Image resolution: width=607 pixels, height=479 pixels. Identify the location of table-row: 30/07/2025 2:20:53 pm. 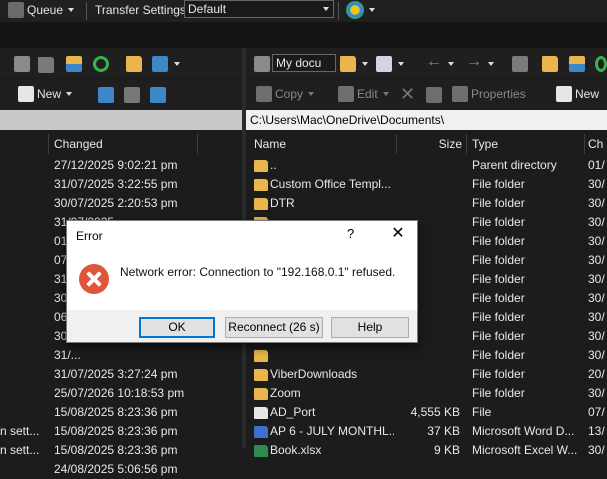
(121, 203).